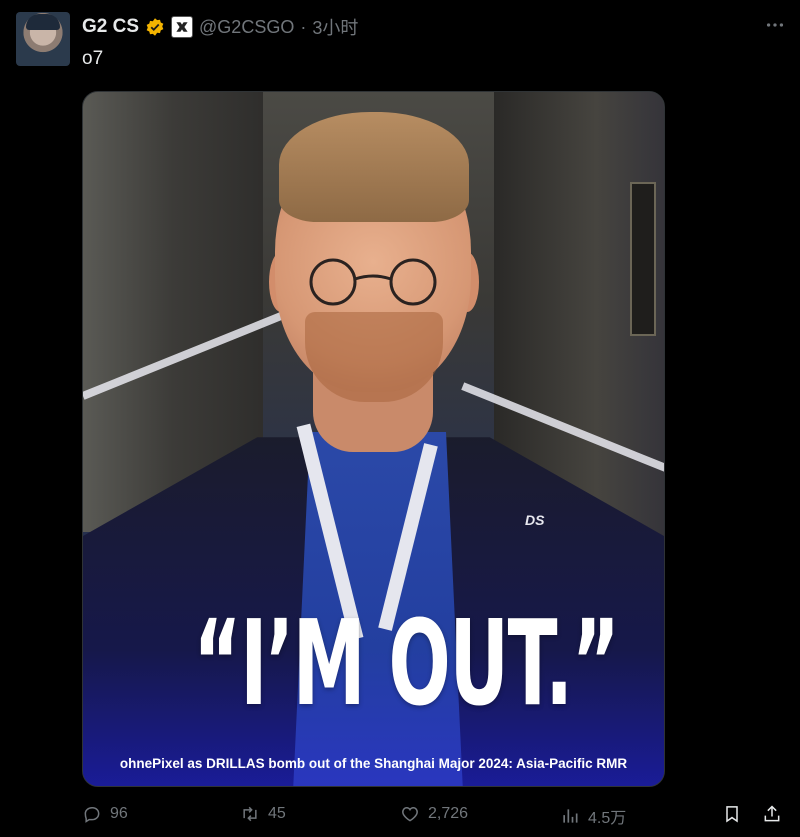 The height and width of the screenshot is (837, 800). I want to click on image-headline: “I’M OUT.”, so click(406, 663).